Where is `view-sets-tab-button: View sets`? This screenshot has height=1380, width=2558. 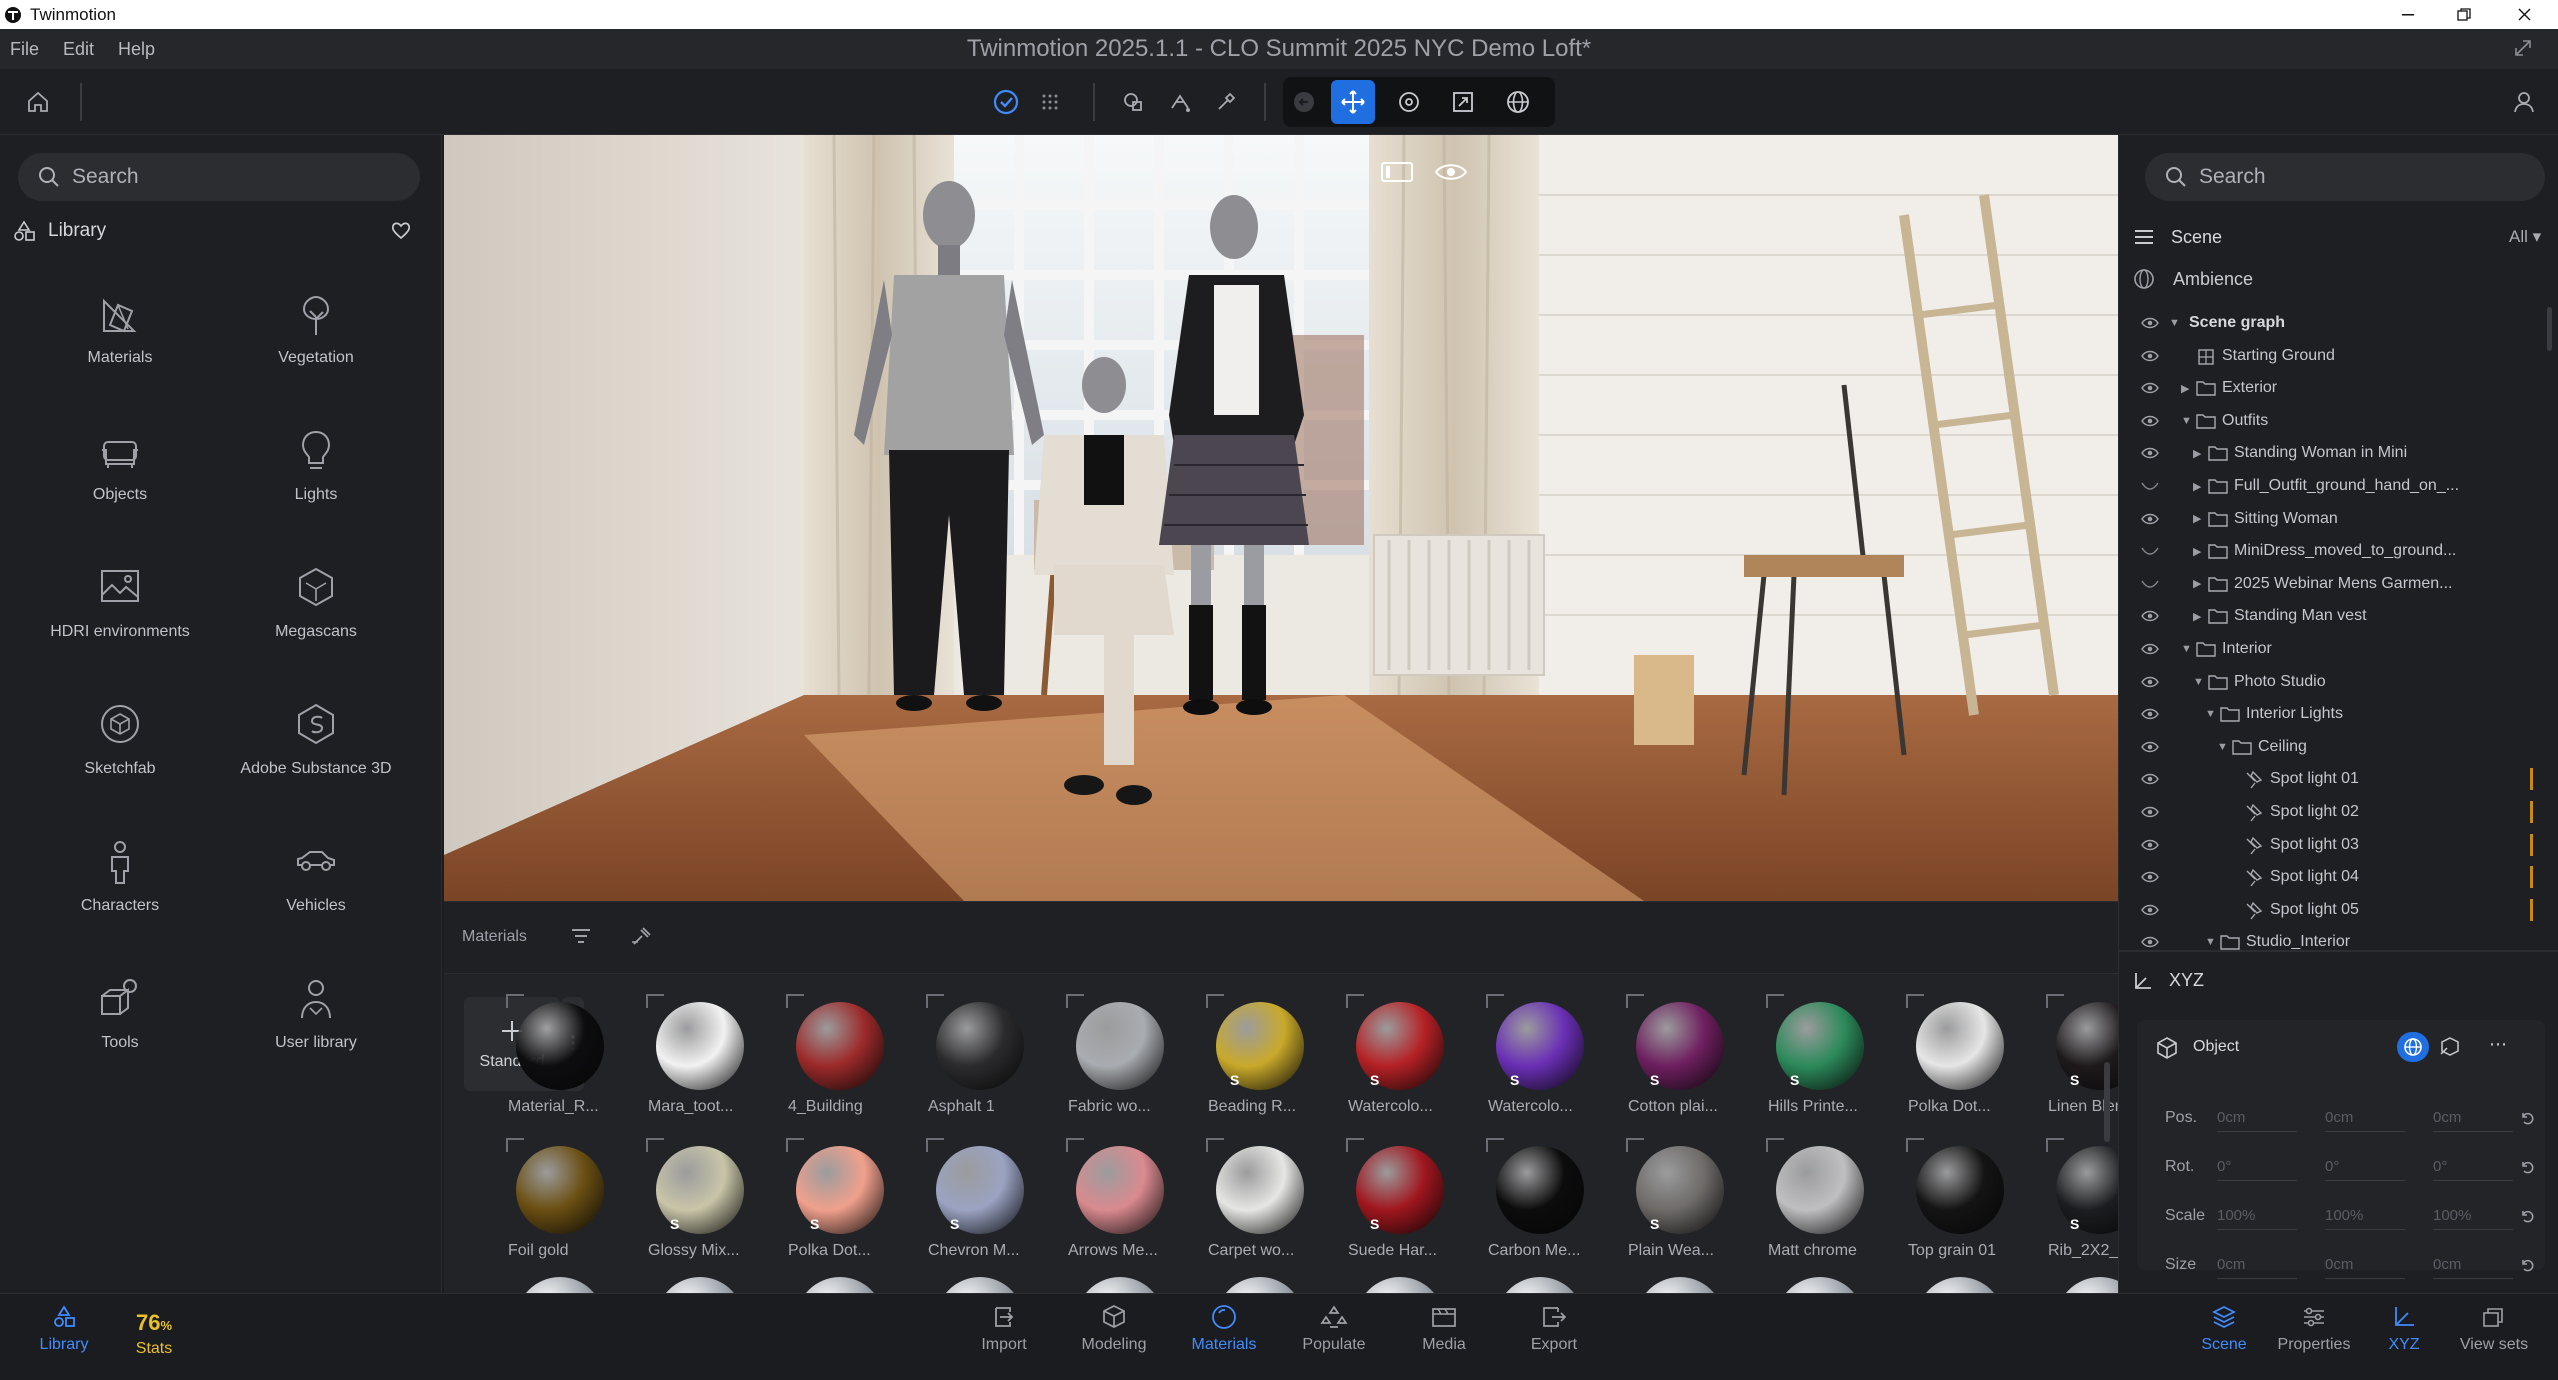
view-sets-tab-button: View sets is located at coordinates (2494, 1339).